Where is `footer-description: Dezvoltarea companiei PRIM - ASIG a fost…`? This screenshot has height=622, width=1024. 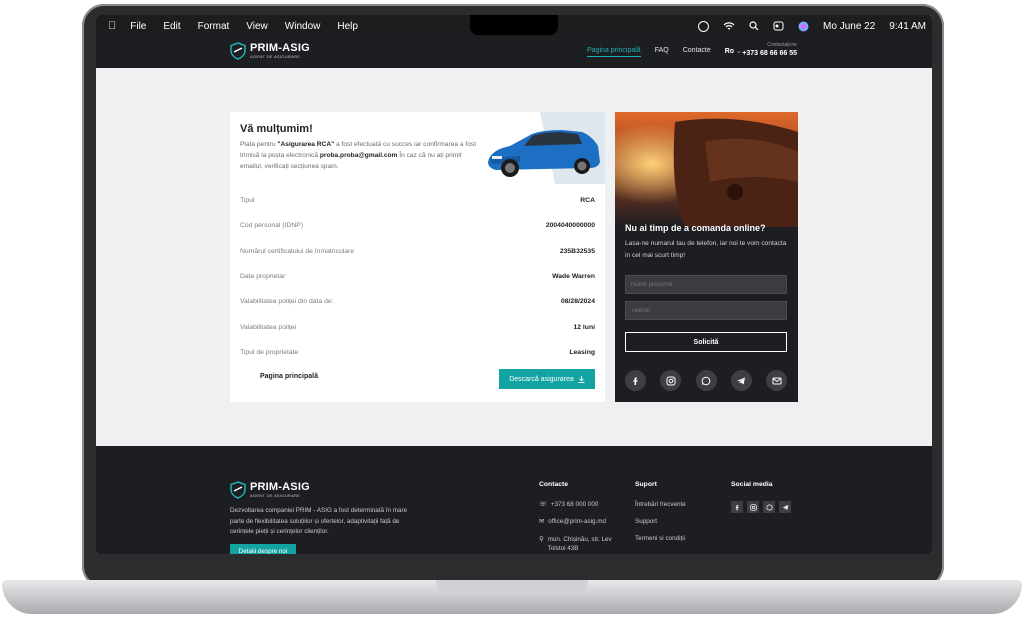
footer-description: Dezvoltarea companiei PRIM - ASIG a fost… is located at coordinates (319, 521).